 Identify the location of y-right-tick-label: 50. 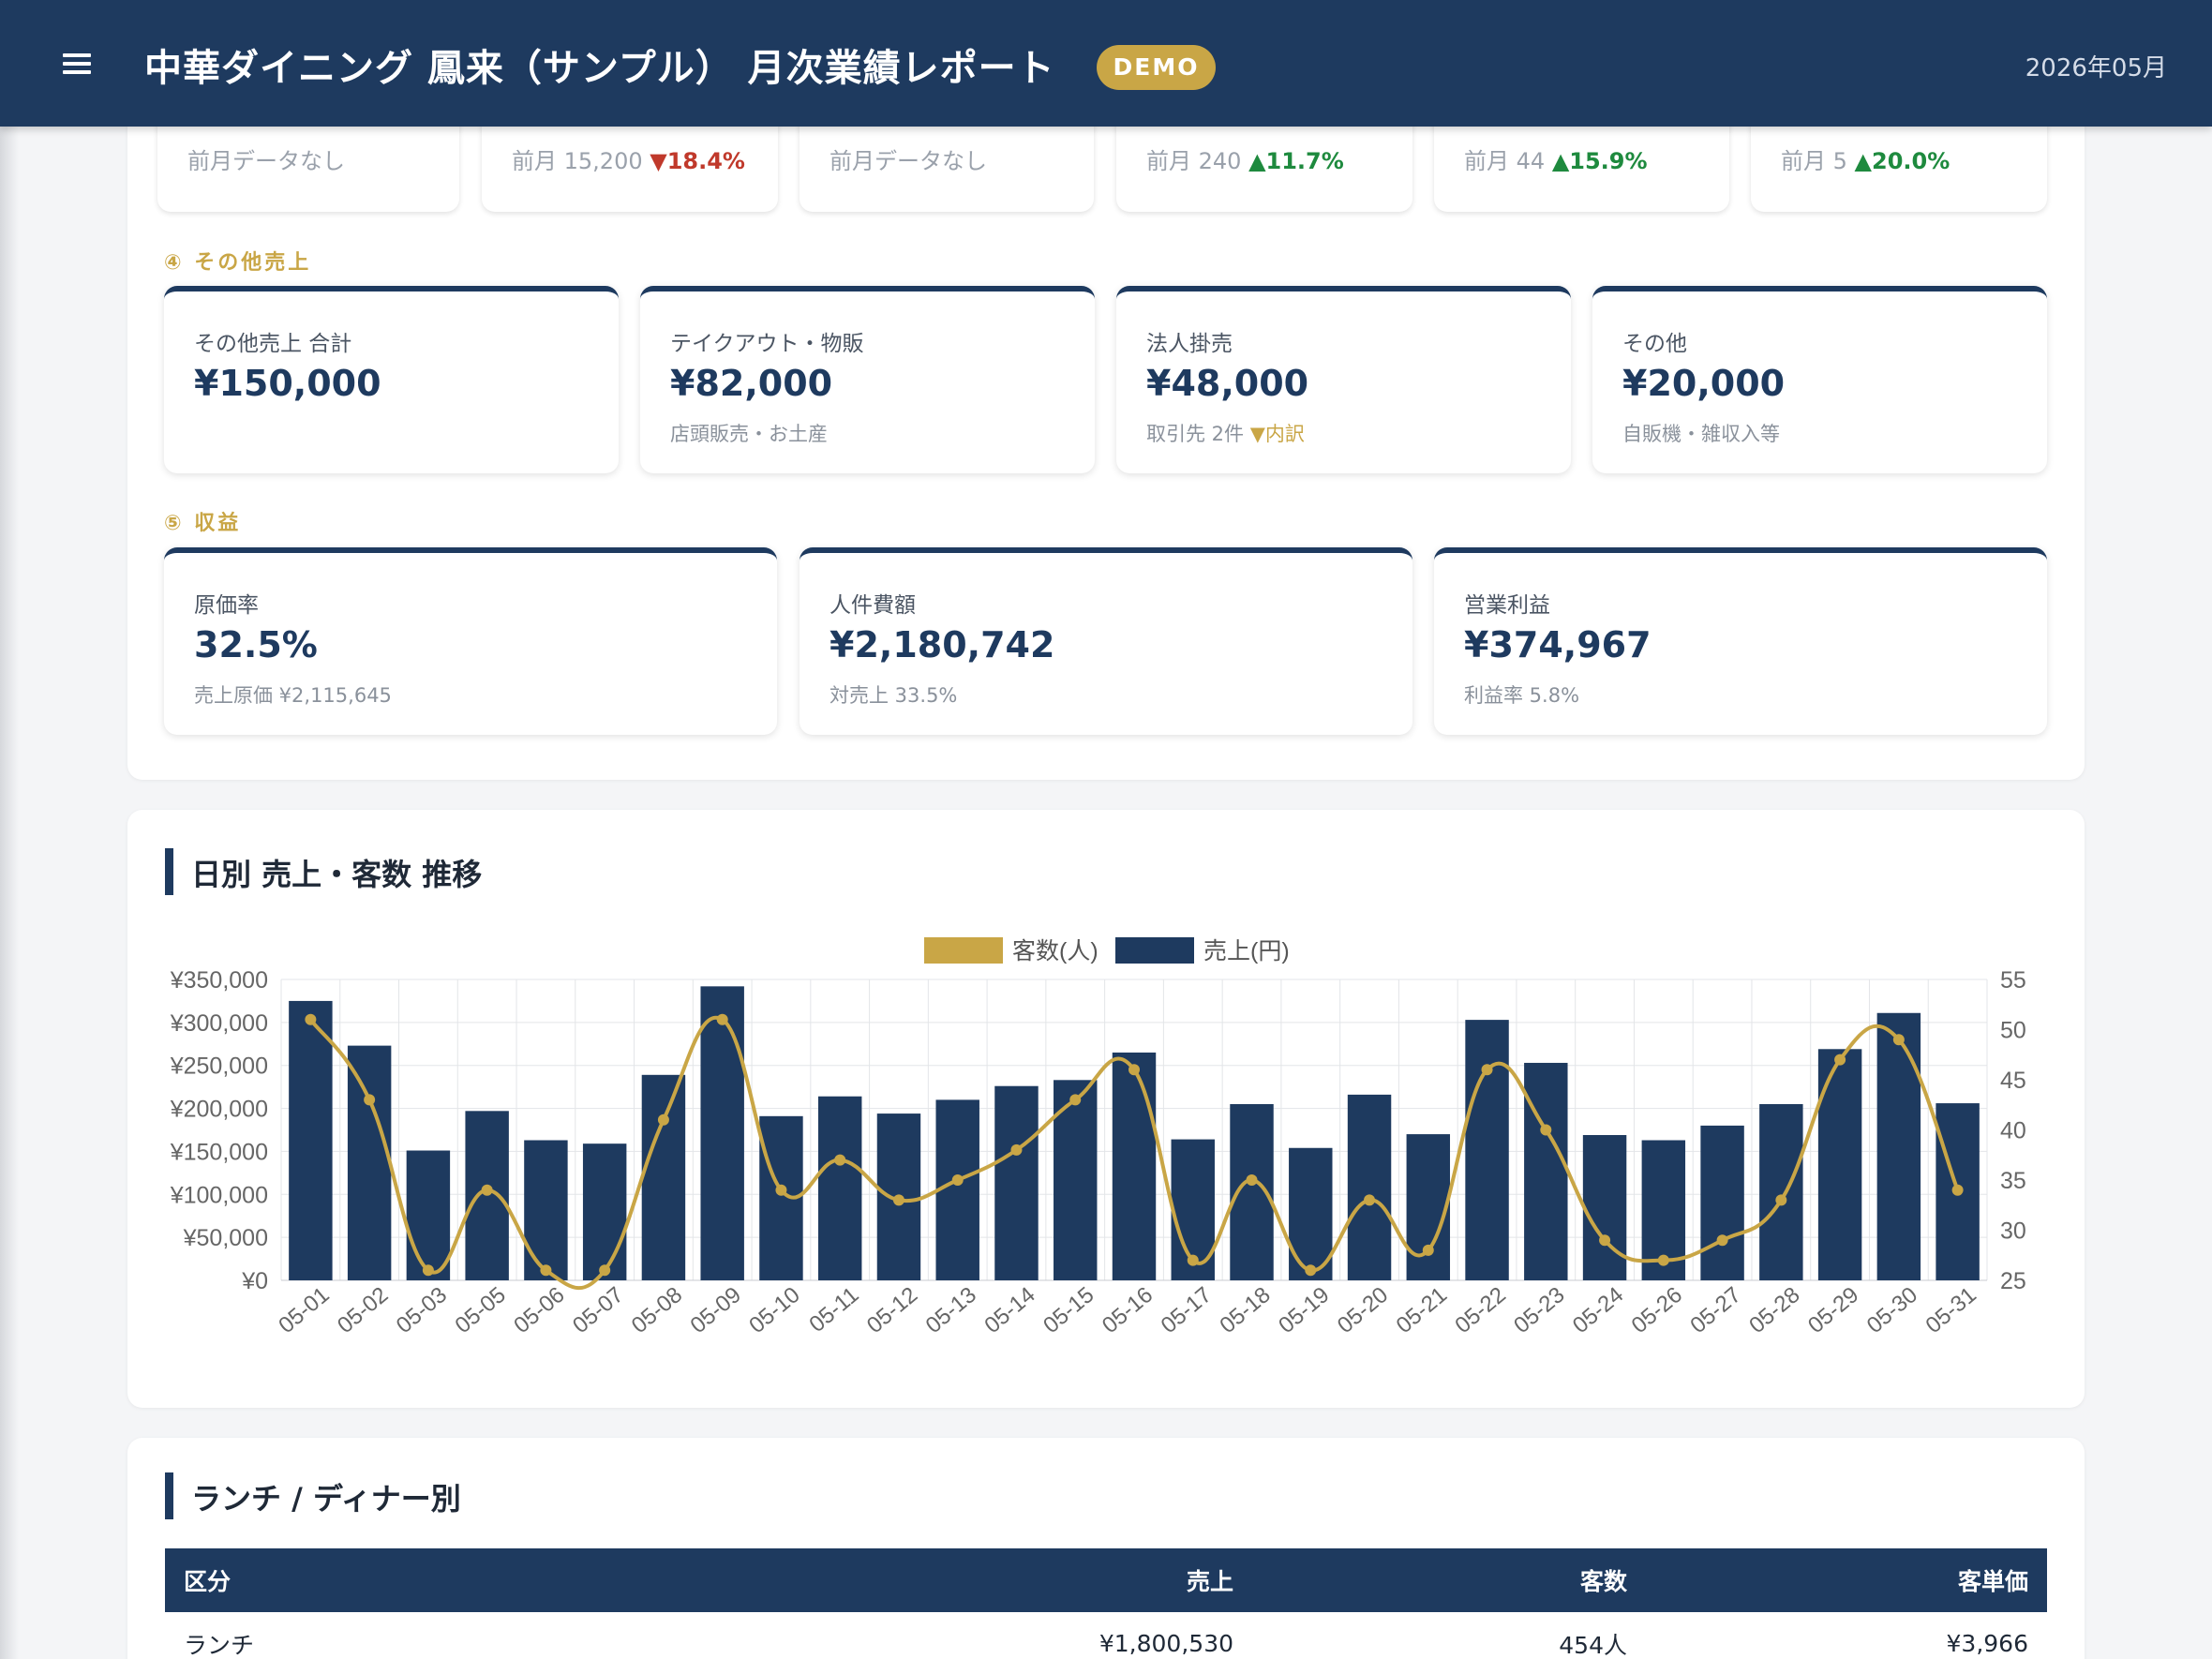
(2013, 1031).